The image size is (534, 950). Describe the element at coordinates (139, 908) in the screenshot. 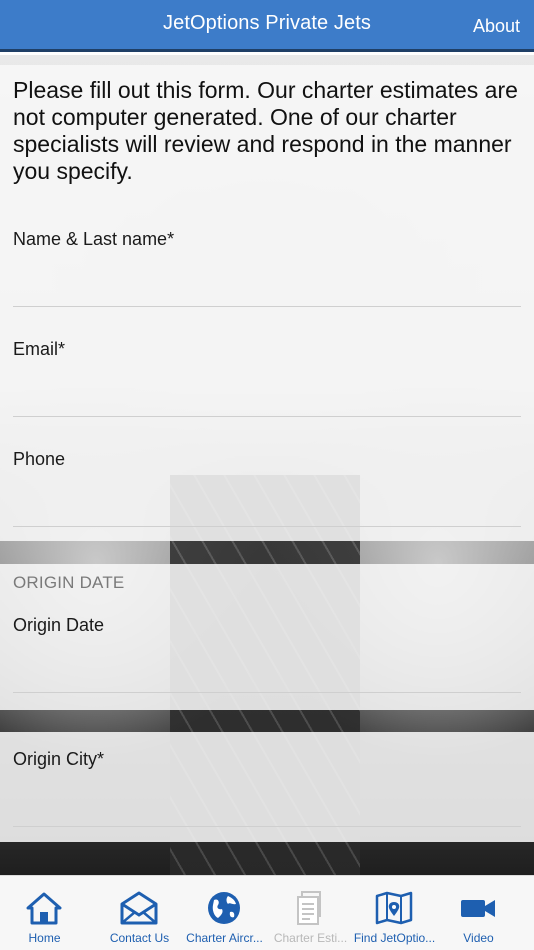

I see `envelope-icon` at that location.